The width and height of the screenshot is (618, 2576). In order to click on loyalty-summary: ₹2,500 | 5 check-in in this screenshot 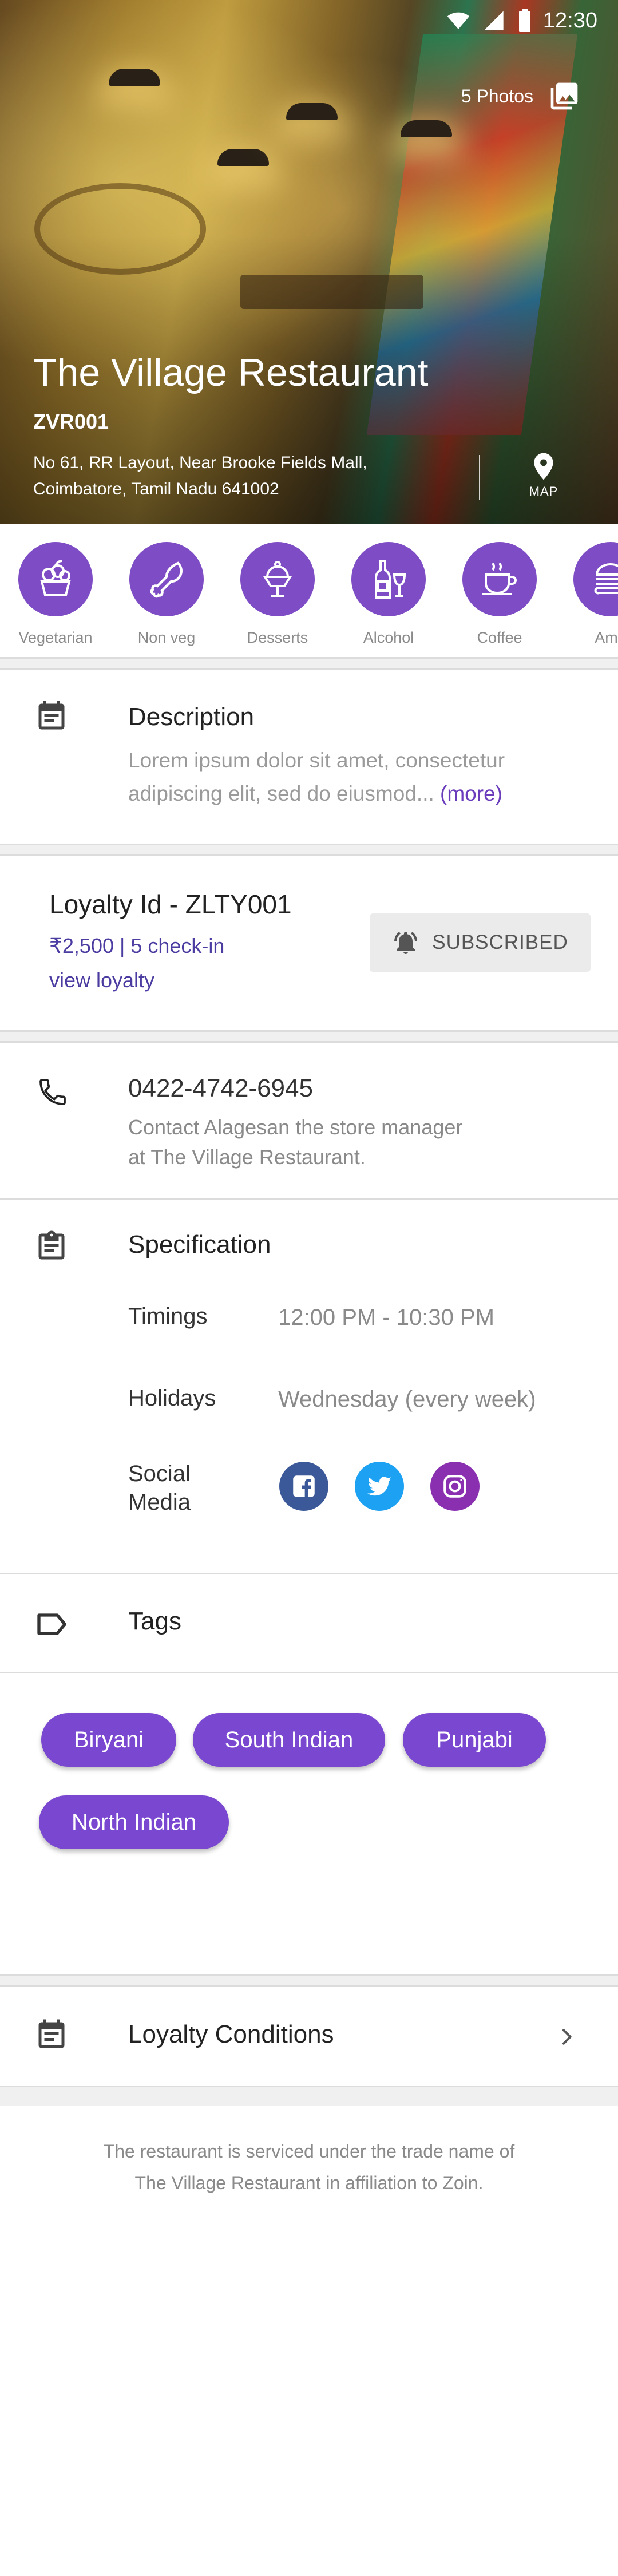, I will do `click(137, 945)`.